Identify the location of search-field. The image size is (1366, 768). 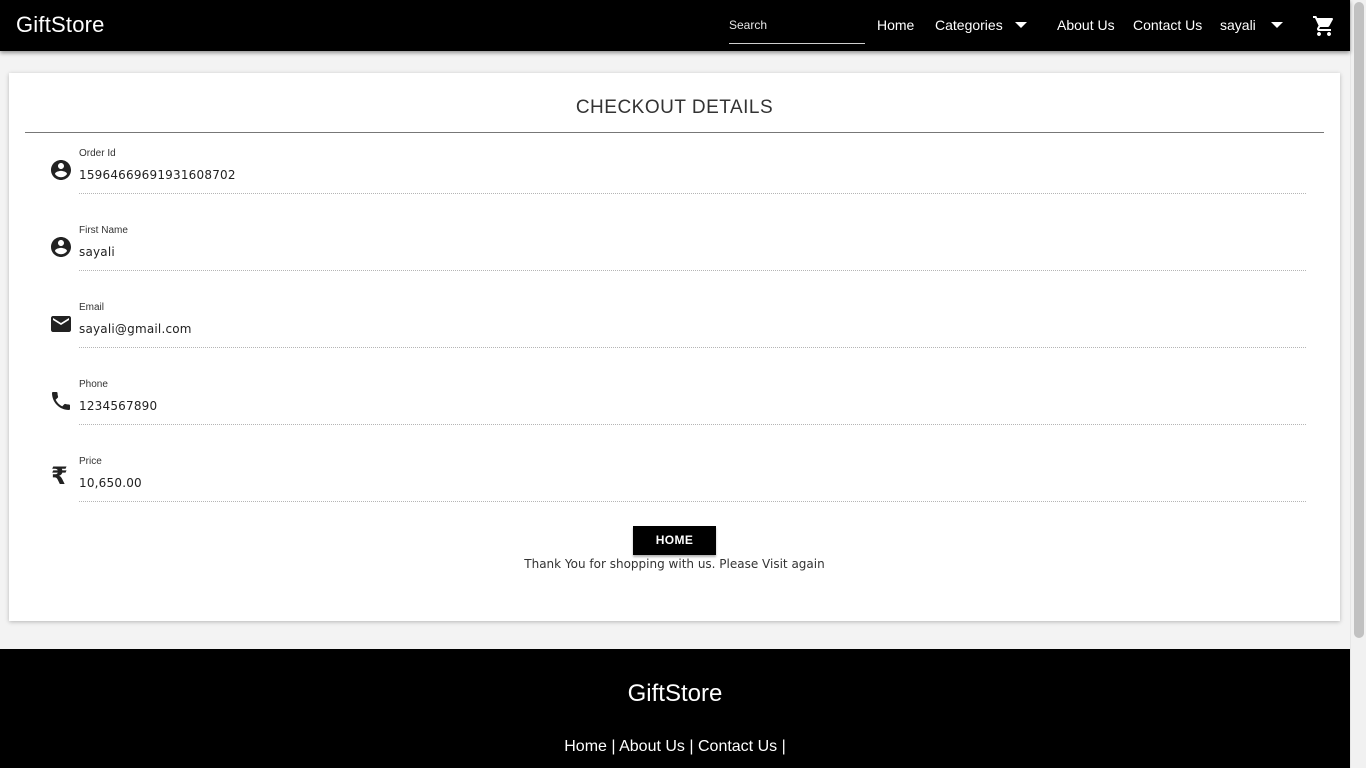
(797, 27).